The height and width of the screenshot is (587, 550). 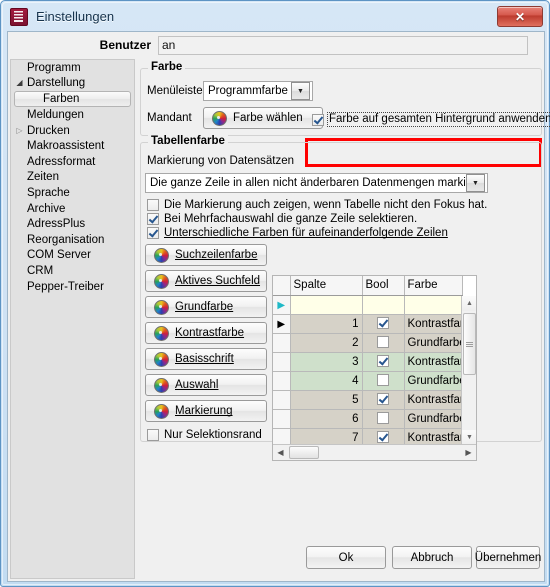 What do you see at coordinates (75, 16) in the screenshot?
I see `window-title: Einstellungen` at bounding box center [75, 16].